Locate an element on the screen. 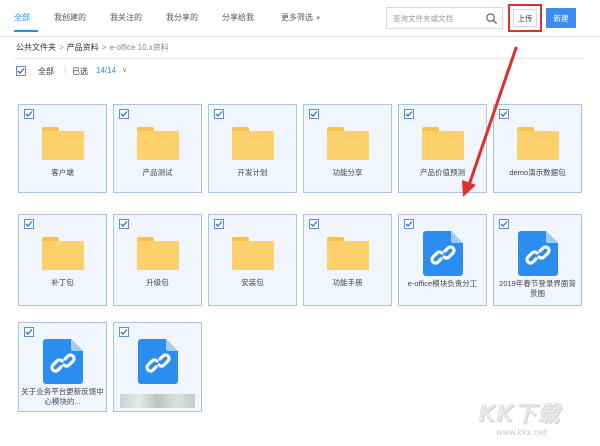 The height and width of the screenshot is (446, 600). item-name: 补丁包 is located at coordinates (62, 282).